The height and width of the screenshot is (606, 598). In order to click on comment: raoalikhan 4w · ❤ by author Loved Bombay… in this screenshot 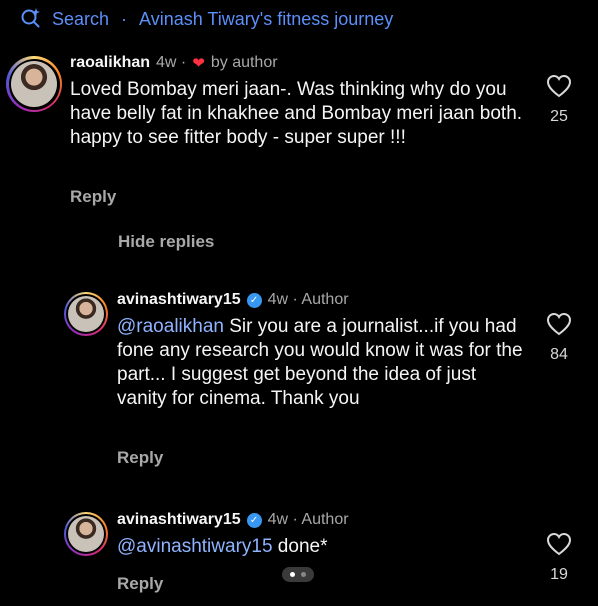, I will do `click(300, 102)`.